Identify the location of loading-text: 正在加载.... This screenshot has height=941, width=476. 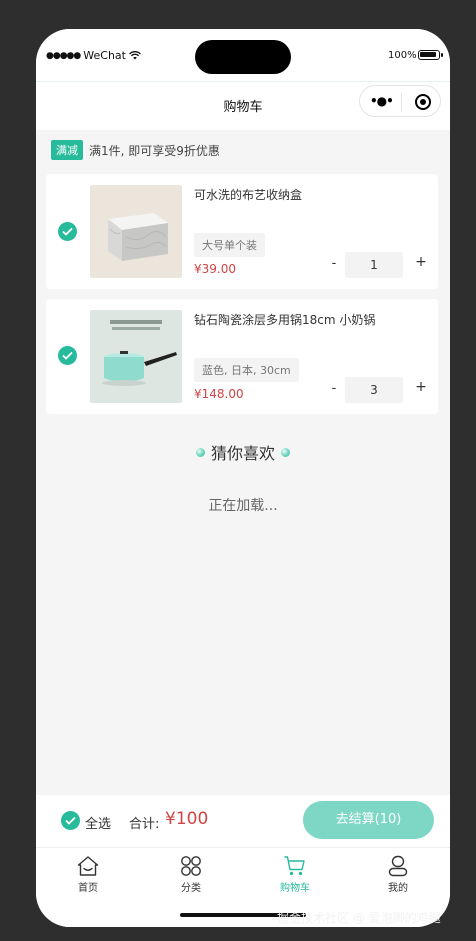
(243, 506).